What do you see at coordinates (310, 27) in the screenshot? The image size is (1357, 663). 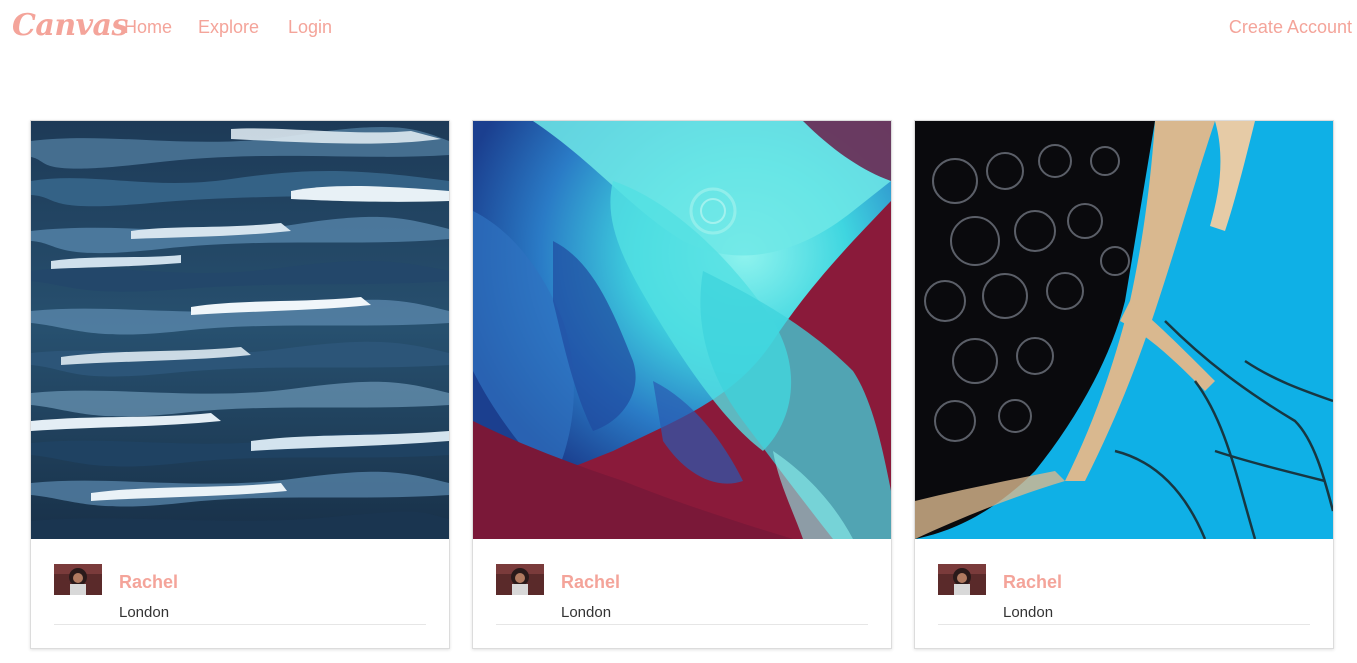 I see `nav-link-login: Login` at bounding box center [310, 27].